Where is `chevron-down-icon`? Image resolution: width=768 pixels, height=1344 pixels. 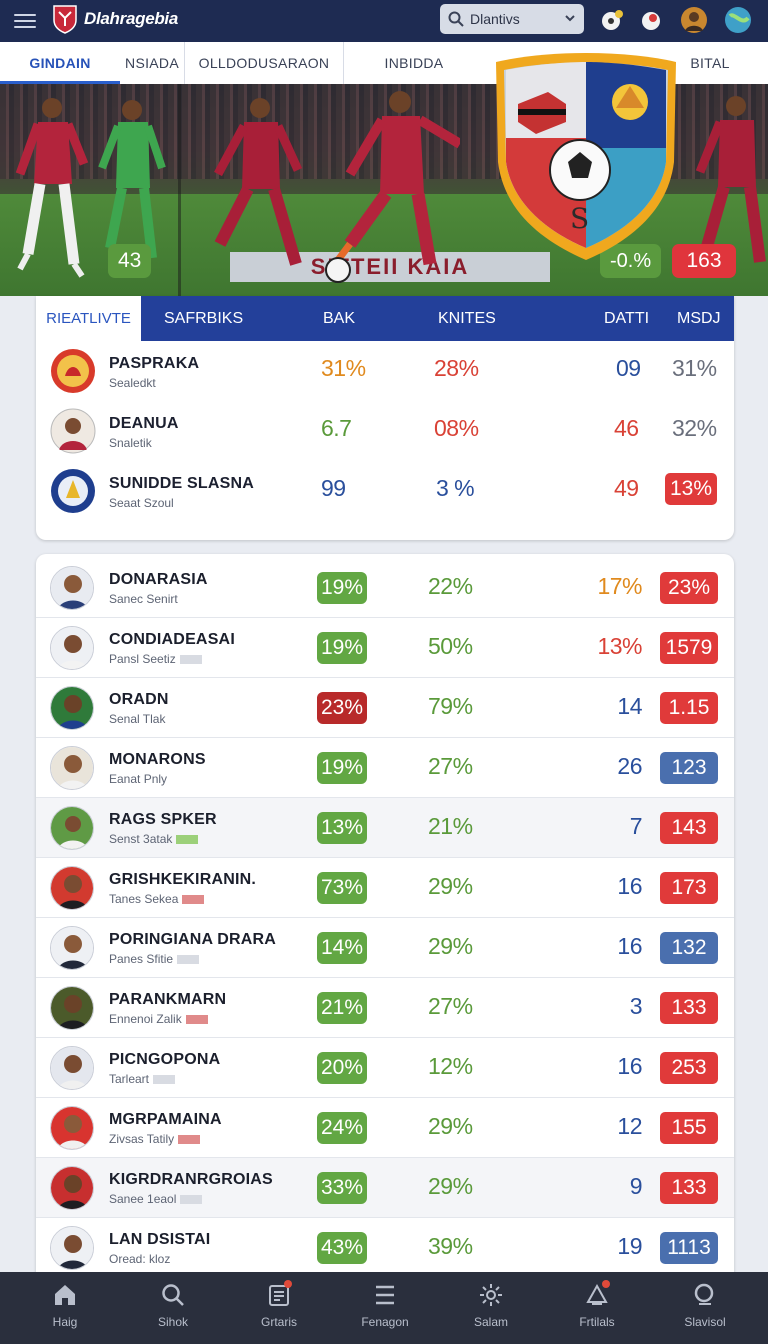
chevron-down-icon is located at coordinates (570, 18).